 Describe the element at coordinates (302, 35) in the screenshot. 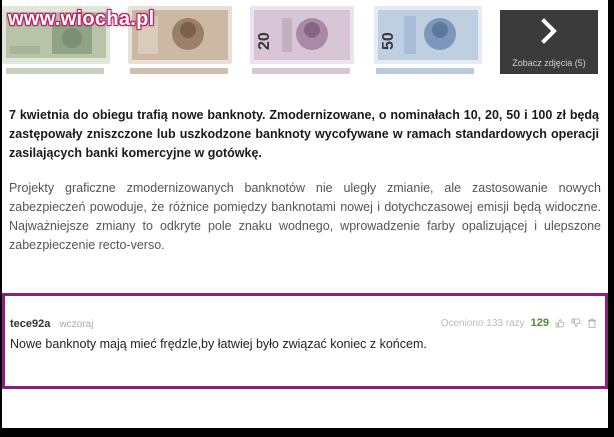

I see `gallery-thumbnail-3: 20` at that location.